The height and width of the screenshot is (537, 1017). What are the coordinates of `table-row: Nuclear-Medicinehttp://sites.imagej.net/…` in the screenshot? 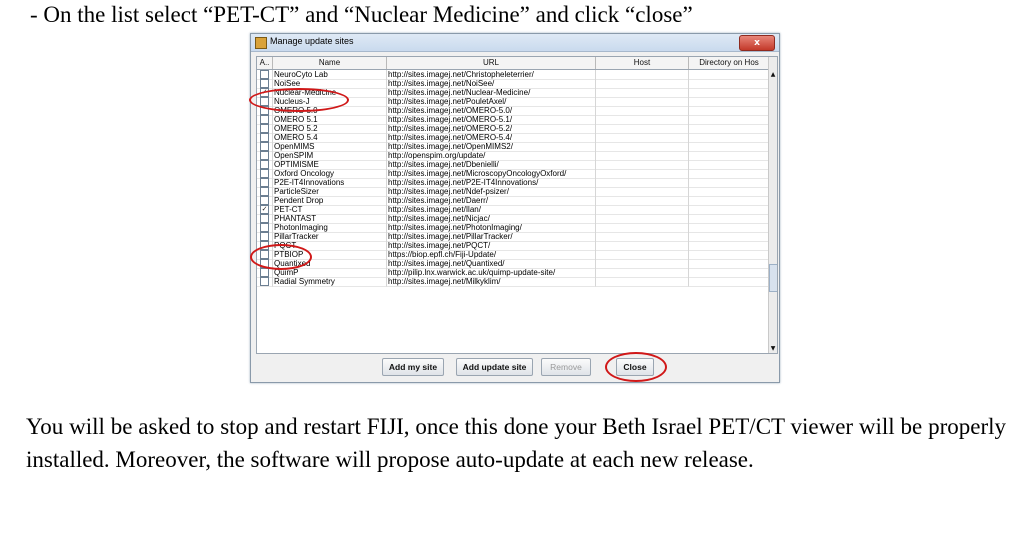 It's located at (513, 93).